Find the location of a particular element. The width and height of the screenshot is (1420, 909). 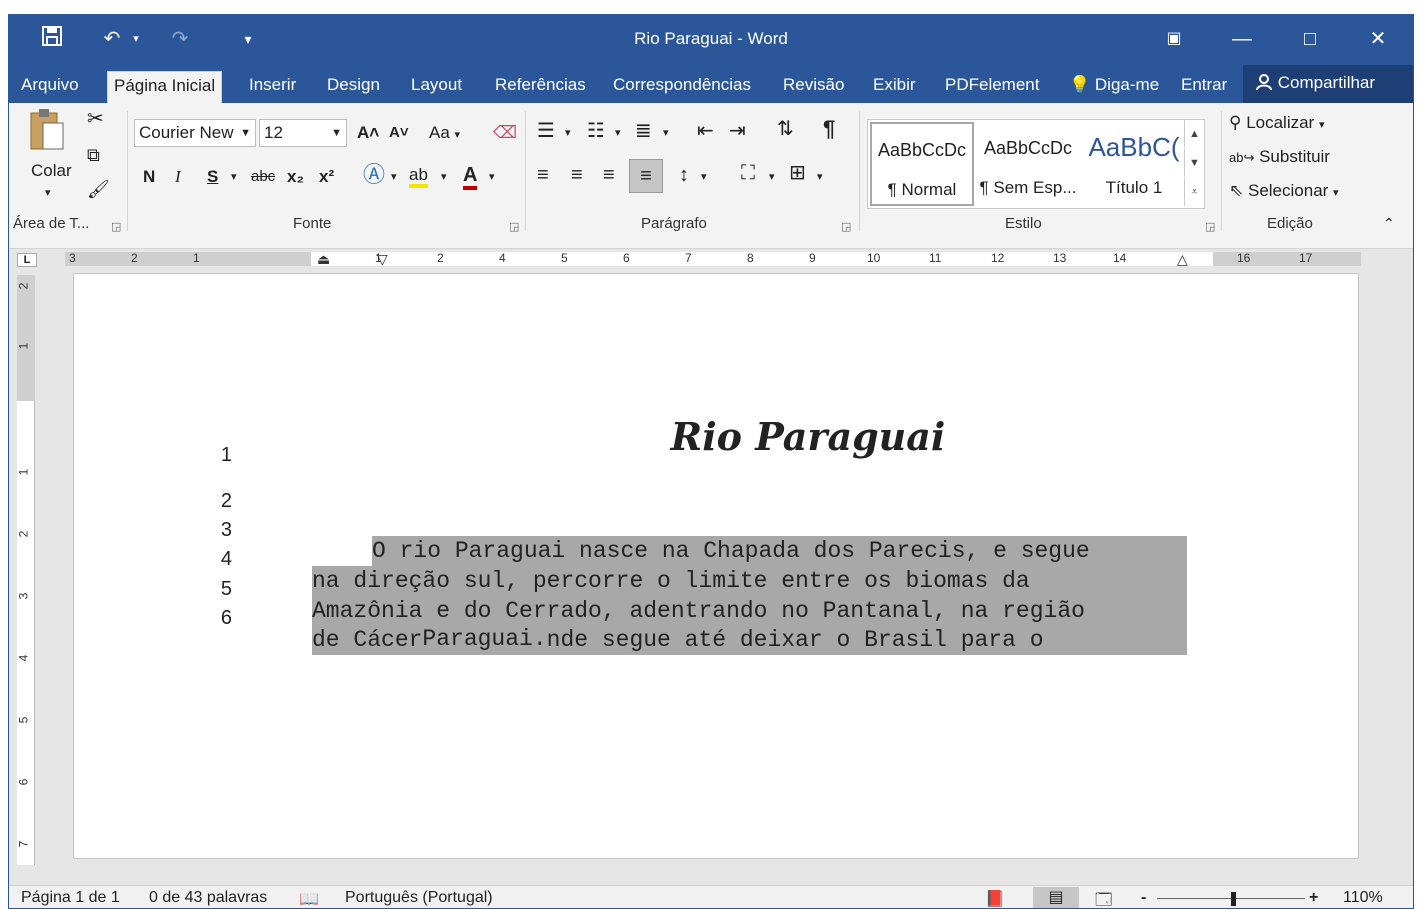

first-line-indent-marker-icon: ▽ is located at coordinates (382, 259).